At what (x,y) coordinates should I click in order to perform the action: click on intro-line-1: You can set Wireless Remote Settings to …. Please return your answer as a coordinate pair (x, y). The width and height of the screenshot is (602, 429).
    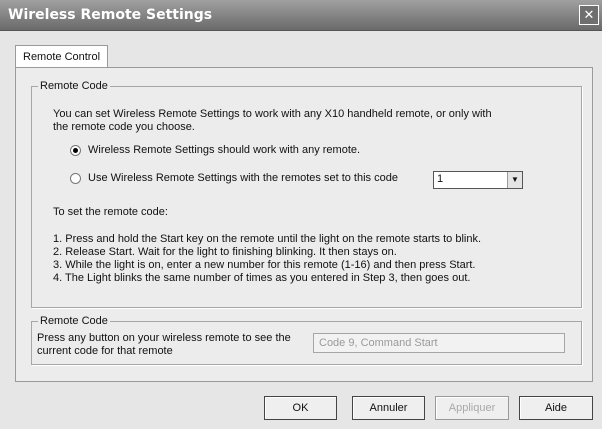
    Looking at the image, I should click on (272, 114).